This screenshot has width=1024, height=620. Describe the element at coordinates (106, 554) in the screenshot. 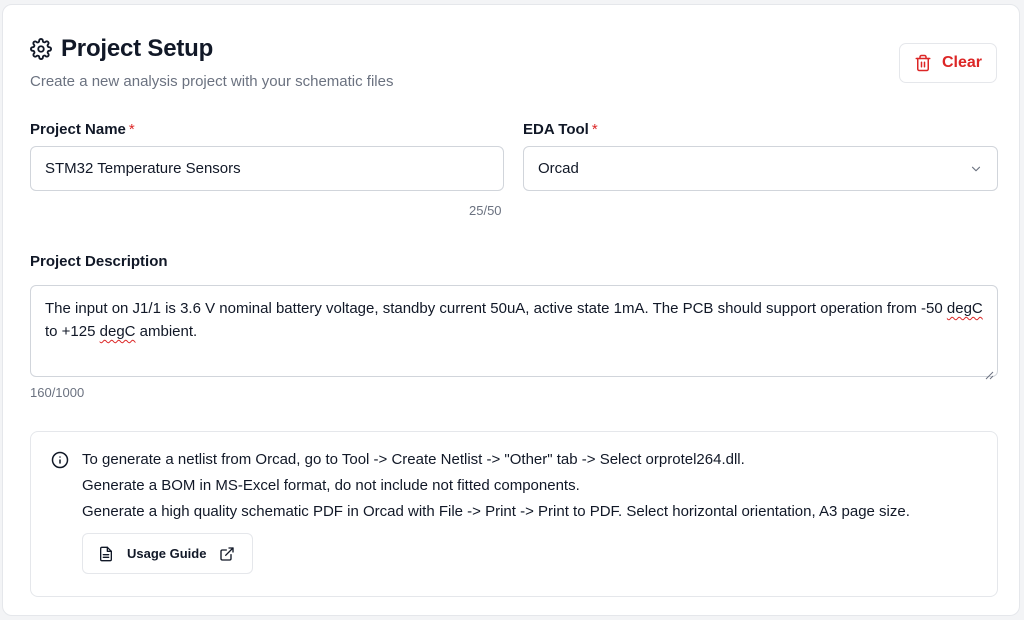

I see `document-icon` at that location.